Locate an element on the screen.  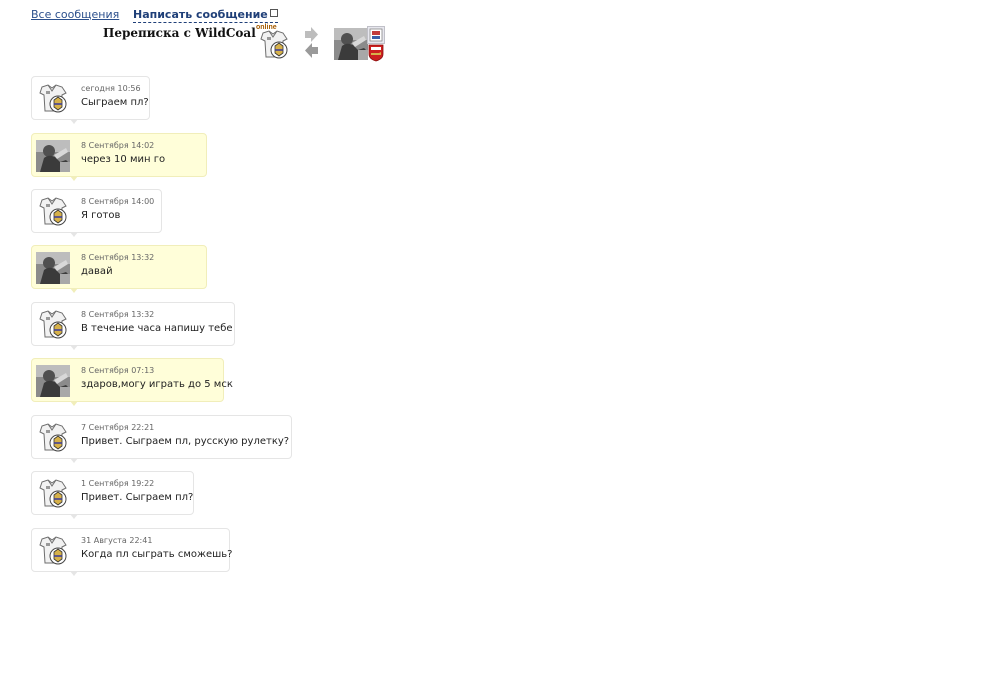
message-text: Привет. Сыграем пл? is located at coordinates (137, 497).